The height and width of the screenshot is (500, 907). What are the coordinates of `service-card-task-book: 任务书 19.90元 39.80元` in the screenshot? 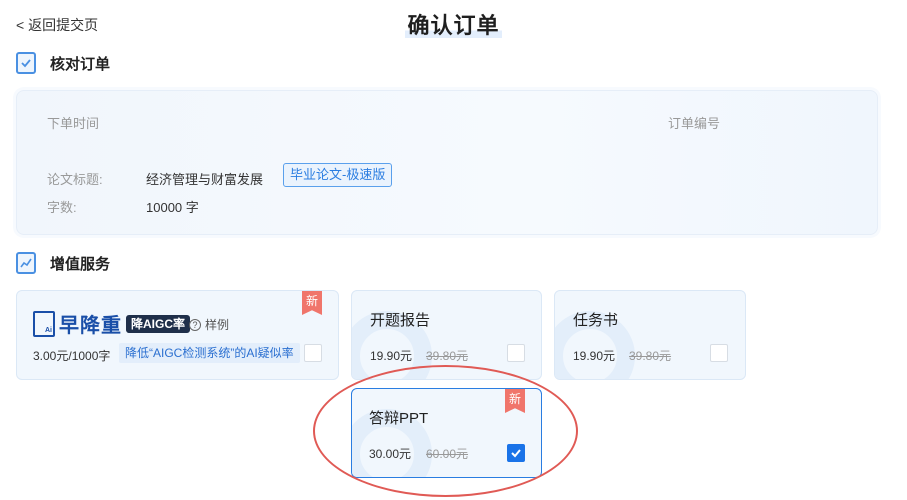 It's located at (650, 335).